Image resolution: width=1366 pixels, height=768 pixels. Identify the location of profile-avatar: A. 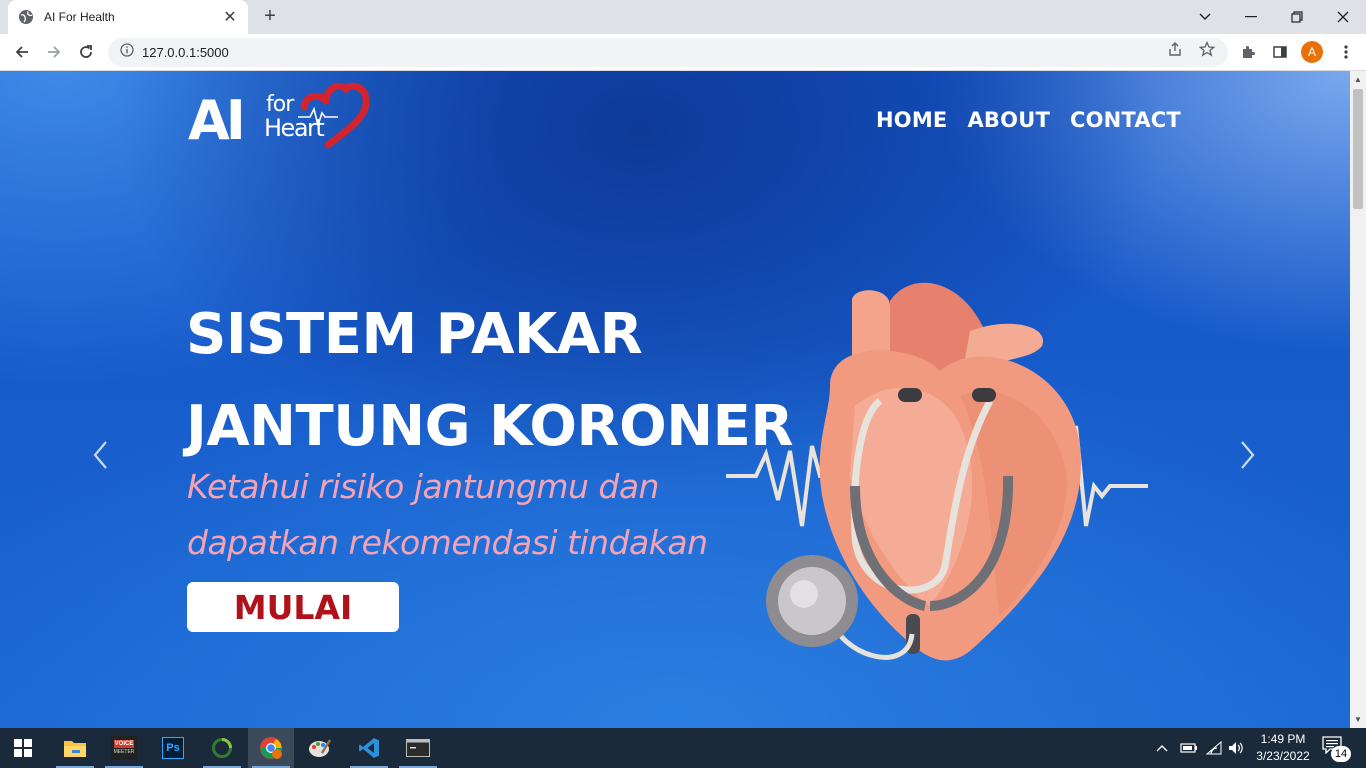
(1312, 52).